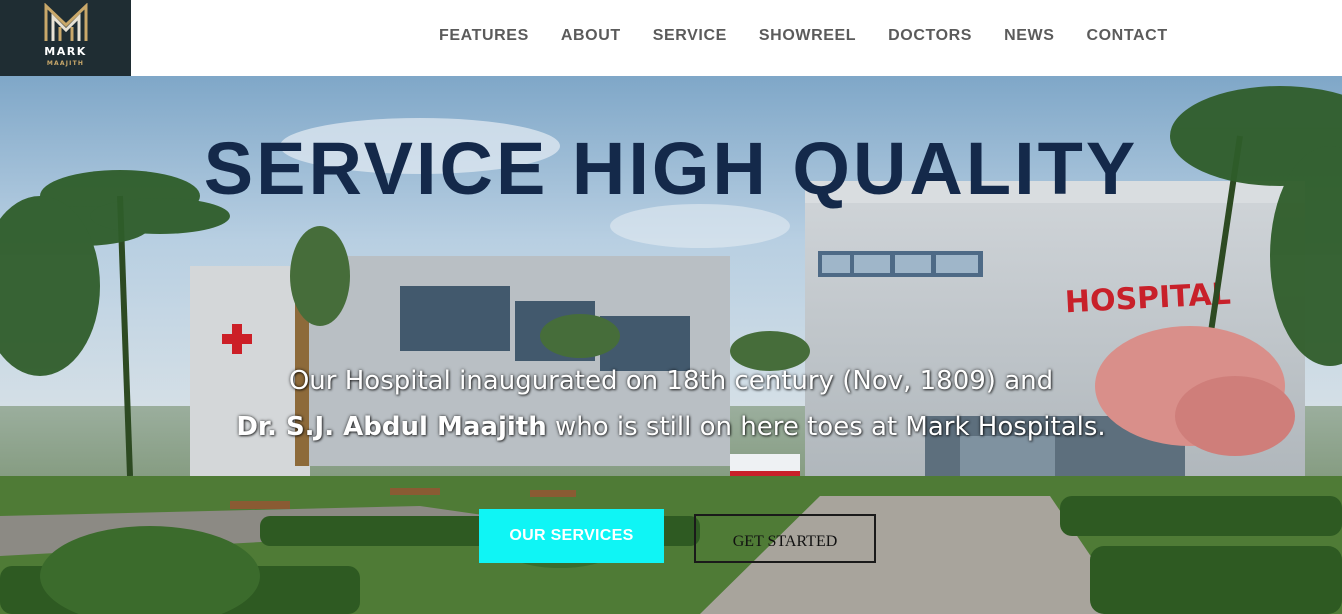 Image resolution: width=1342 pixels, height=614 pixels. What do you see at coordinates (1029, 36) in the screenshot?
I see `nav-news: NEWS` at bounding box center [1029, 36].